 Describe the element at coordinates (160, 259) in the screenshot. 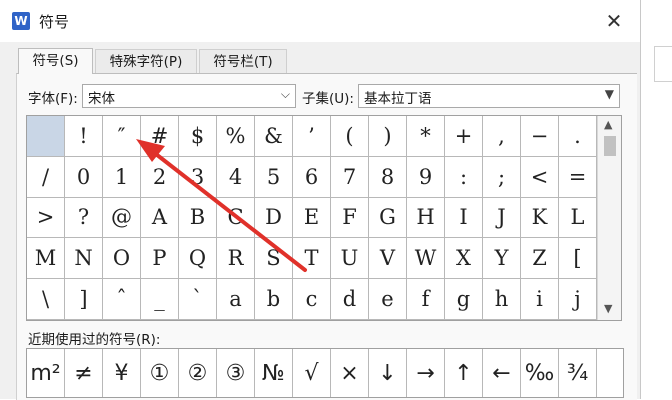

I see `symbol-cell: P` at that location.